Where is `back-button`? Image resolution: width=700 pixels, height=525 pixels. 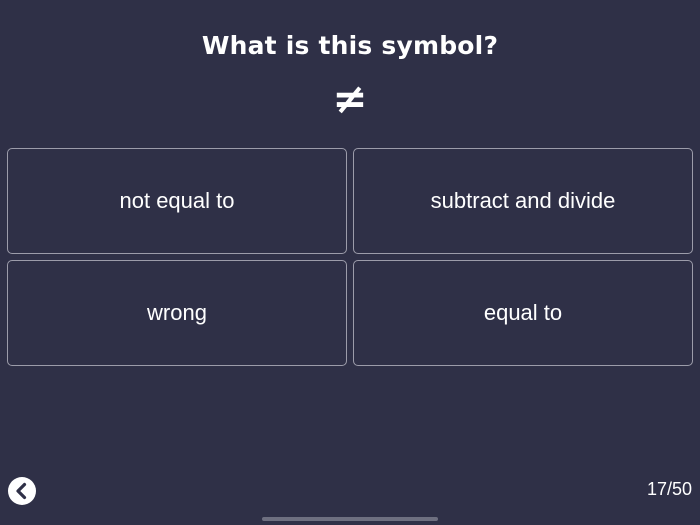
back-button is located at coordinates (22, 491).